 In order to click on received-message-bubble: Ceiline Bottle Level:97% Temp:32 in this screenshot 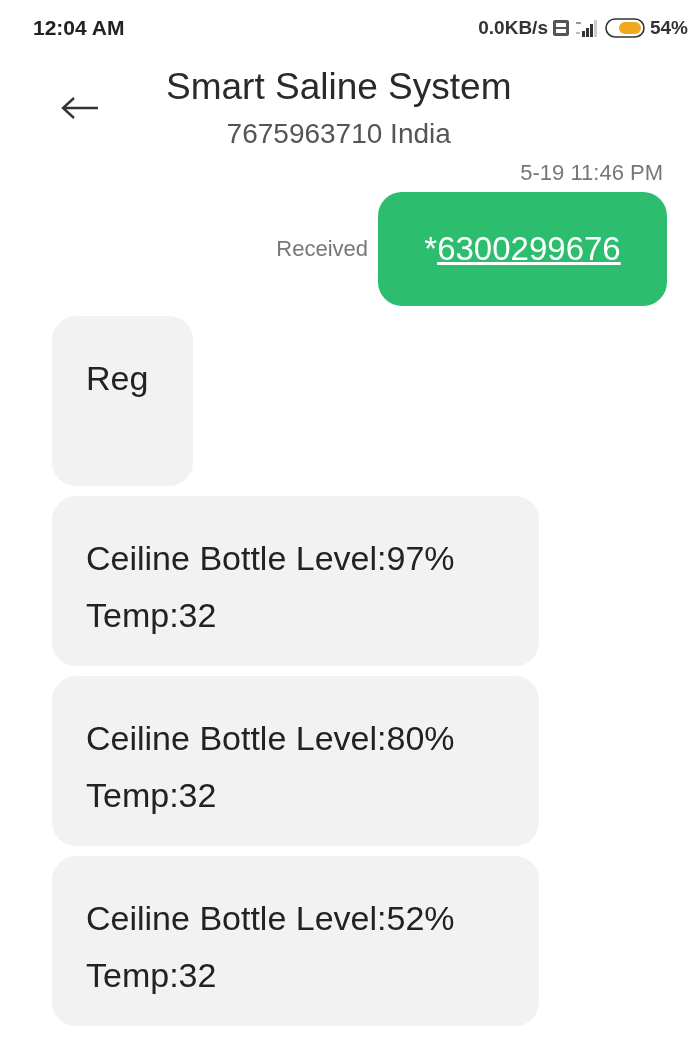, I will do `click(295, 581)`.